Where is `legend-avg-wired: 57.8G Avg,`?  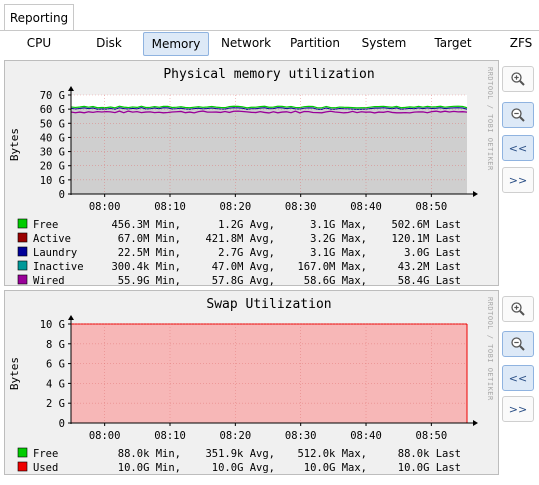 legend-avg-wired: 57.8G Avg, is located at coordinates (243, 281).